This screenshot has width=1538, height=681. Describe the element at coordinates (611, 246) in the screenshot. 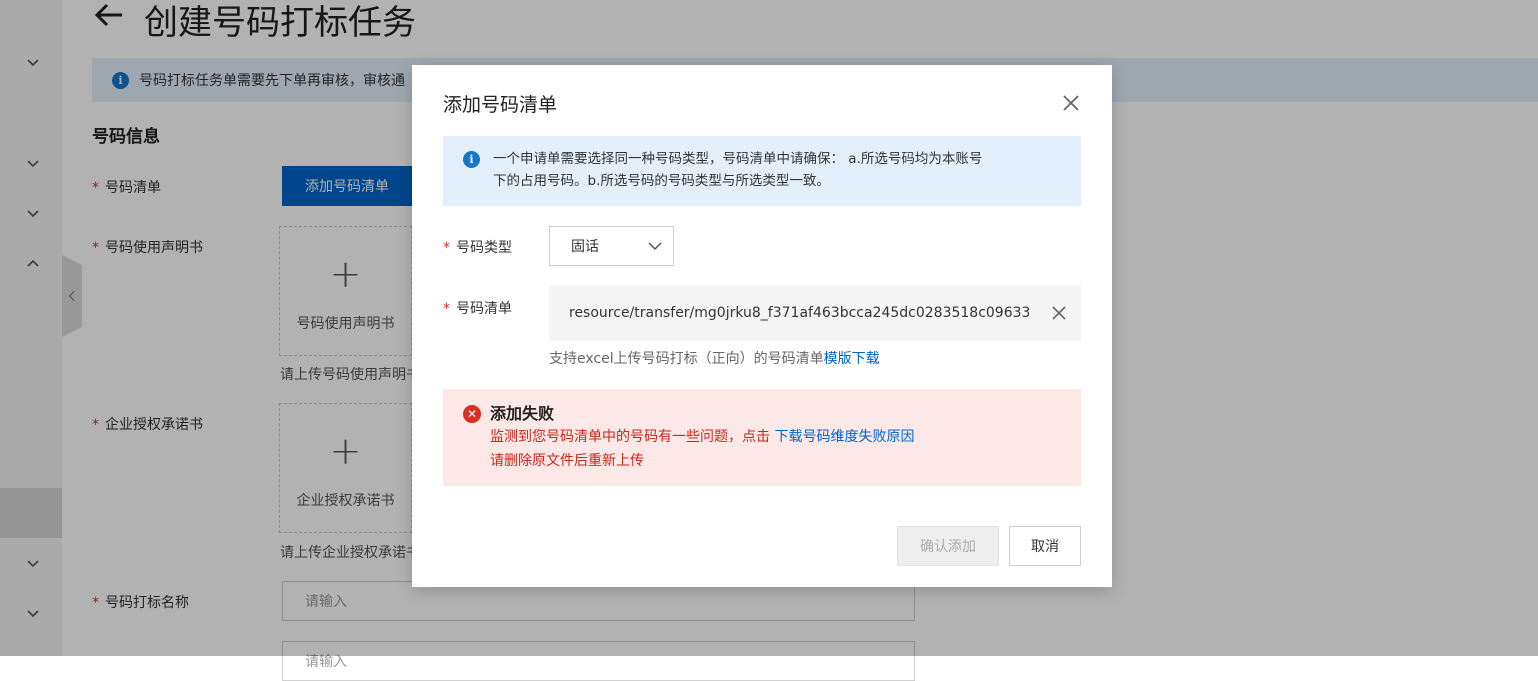

I see `number-type-select: 固话` at that location.